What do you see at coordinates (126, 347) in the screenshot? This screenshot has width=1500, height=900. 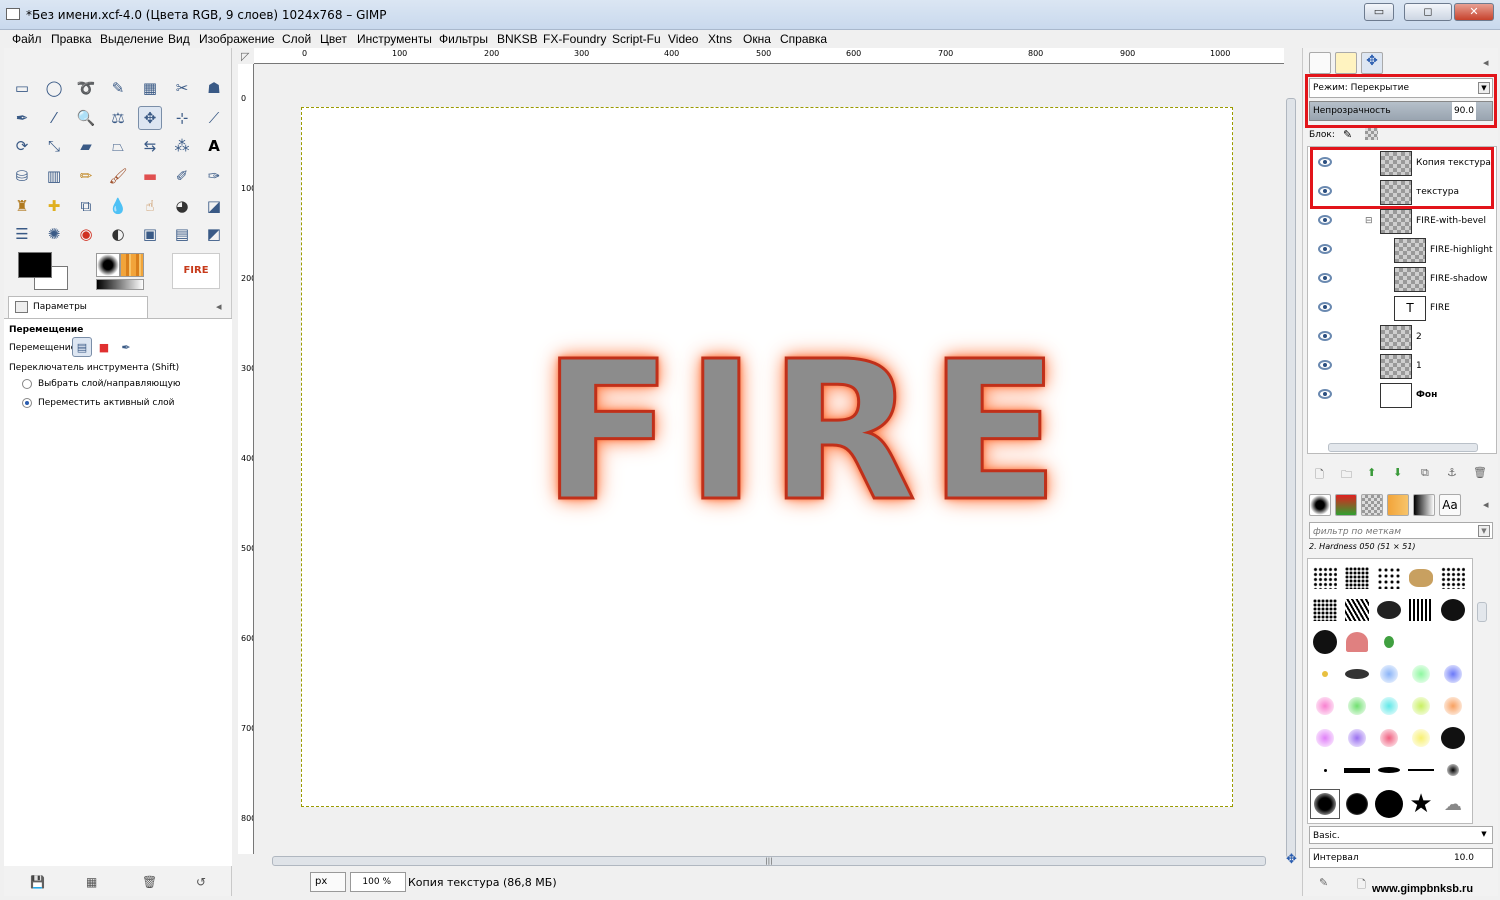 I see `move-path-icon: ✒` at bounding box center [126, 347].